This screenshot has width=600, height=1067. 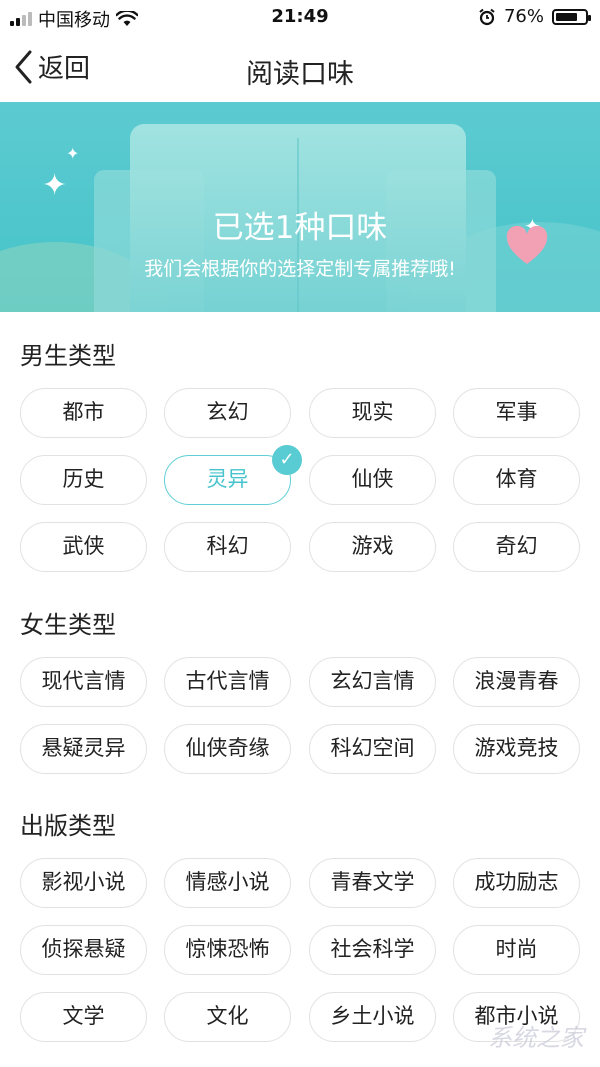 What do you see at coordinates (83, 883) in the screenshot?
I see `taste-tag: 影视小说` at bounding box center [83, 883].